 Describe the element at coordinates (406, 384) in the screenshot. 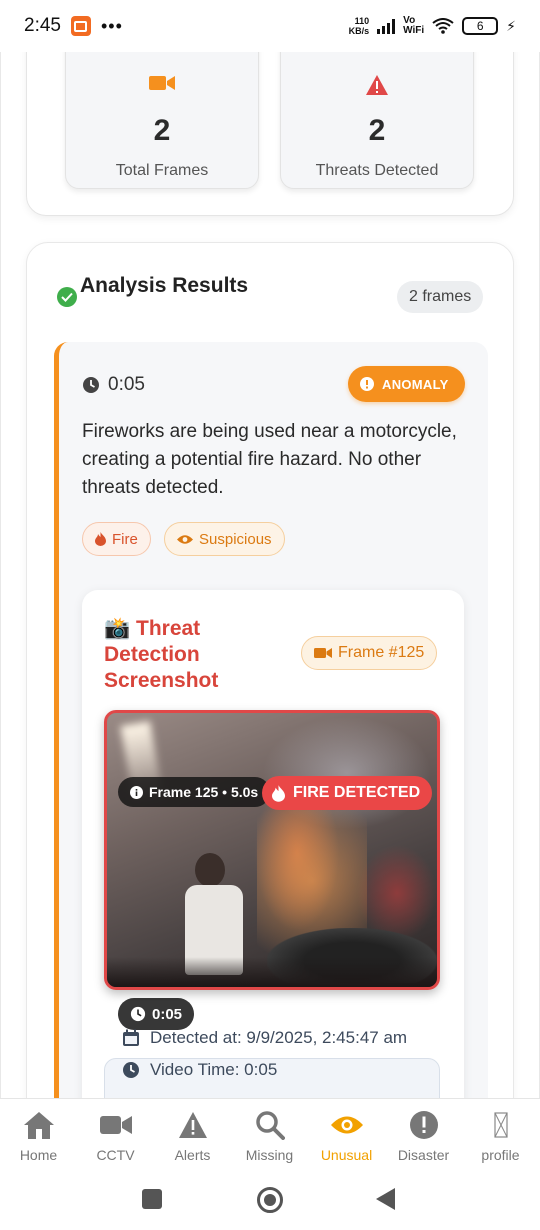

I see `anomaly-badge: ANOMALY` at that location.